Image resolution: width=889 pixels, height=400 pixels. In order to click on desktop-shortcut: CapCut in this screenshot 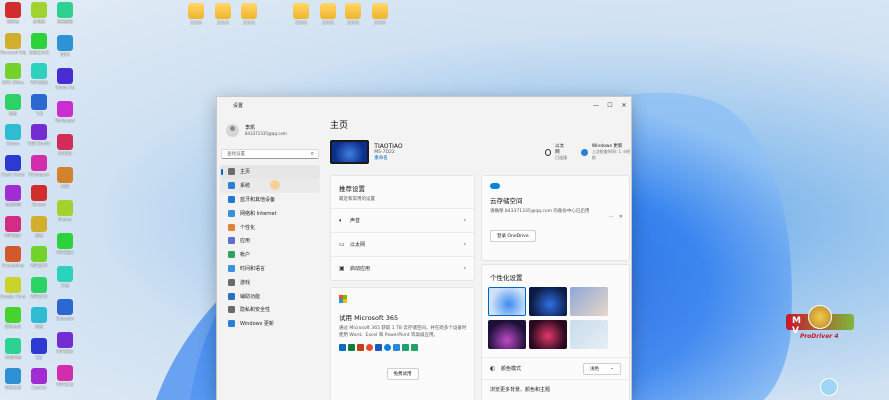, I will do `click(39, 379)`.